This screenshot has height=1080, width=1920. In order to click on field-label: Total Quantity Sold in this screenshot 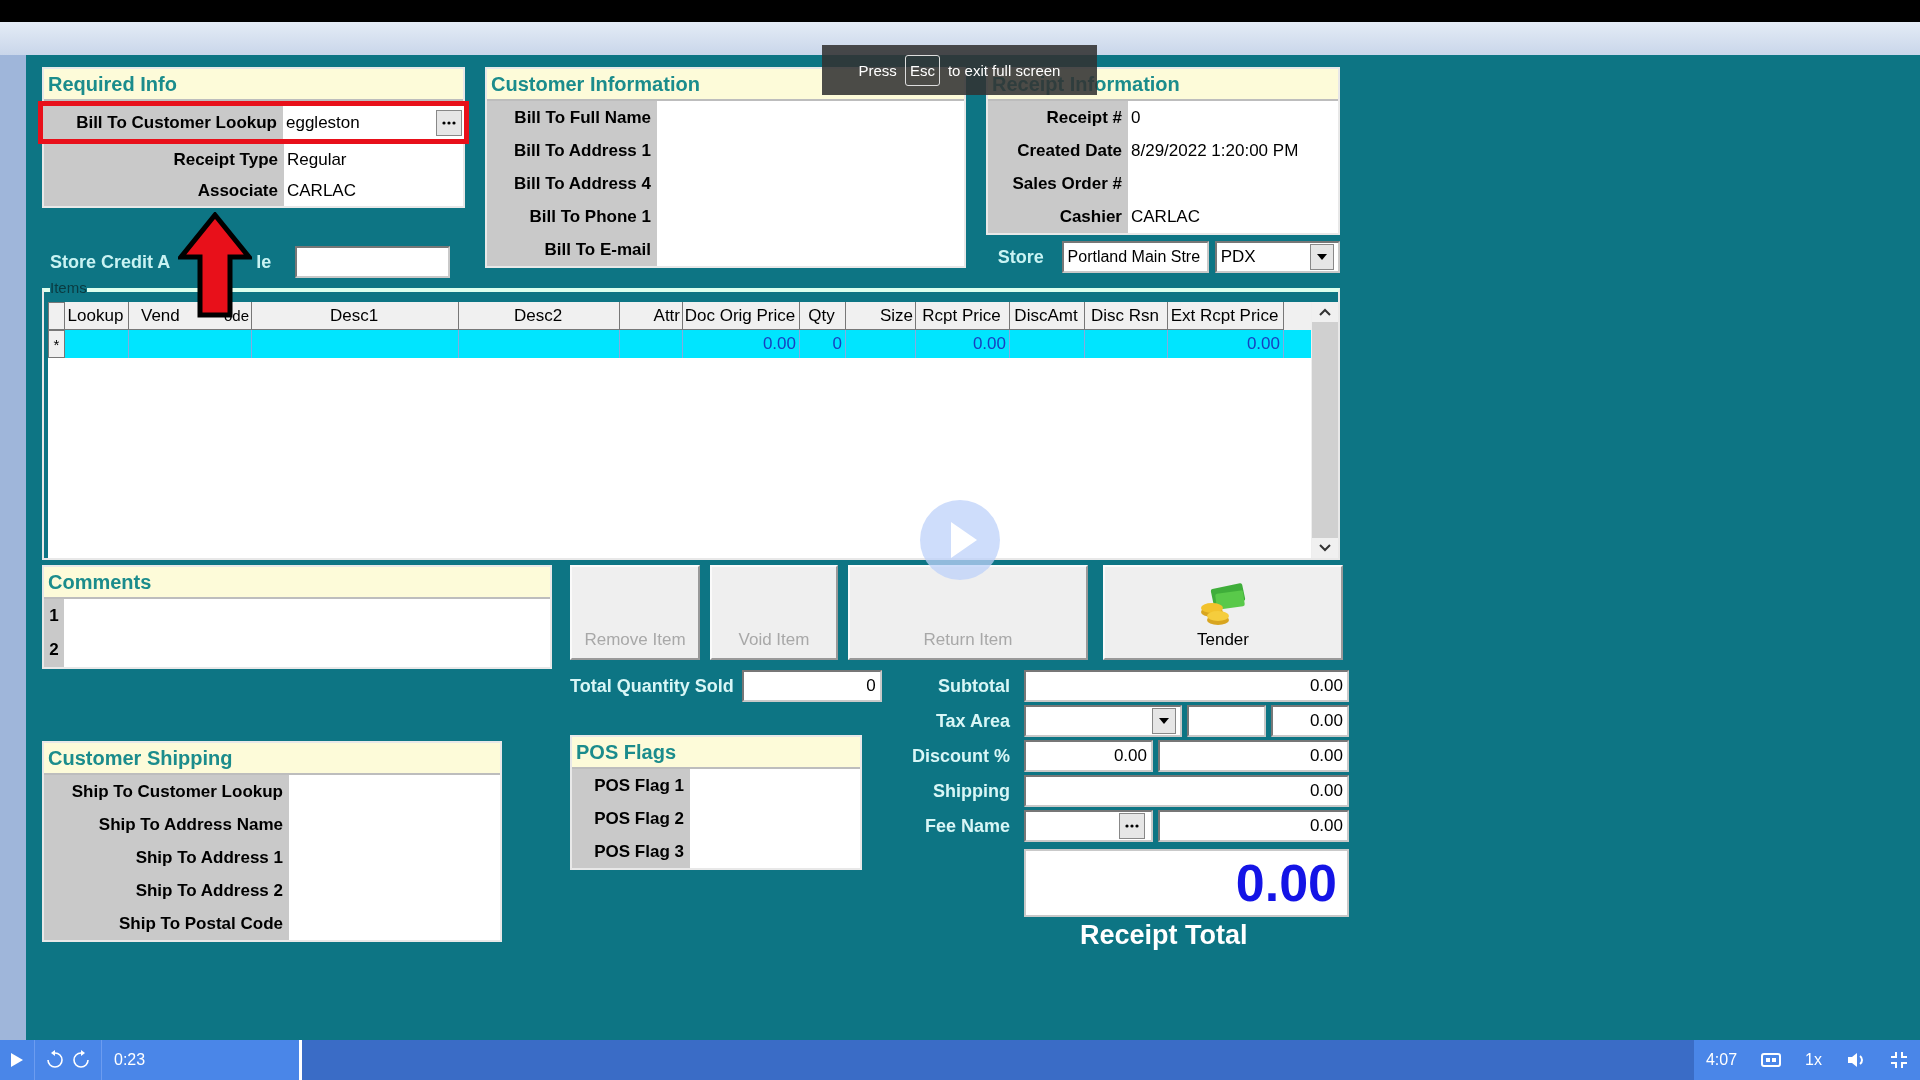, I will do `click(652, 686)`.